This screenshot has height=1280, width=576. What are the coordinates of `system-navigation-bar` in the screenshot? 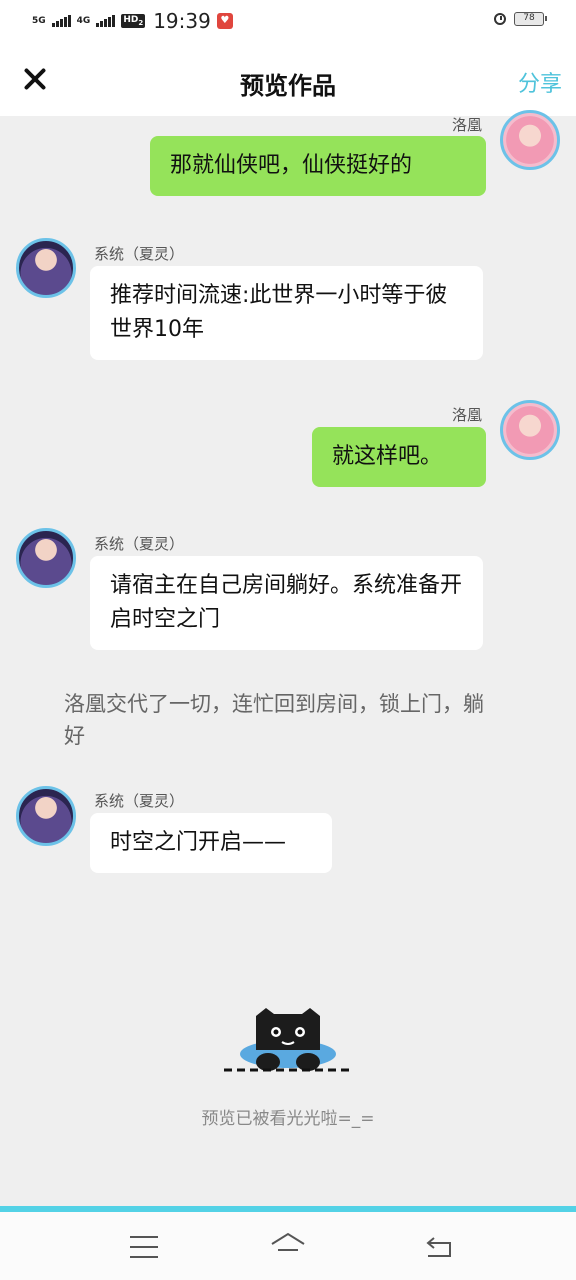 It's located at (288, 1246).